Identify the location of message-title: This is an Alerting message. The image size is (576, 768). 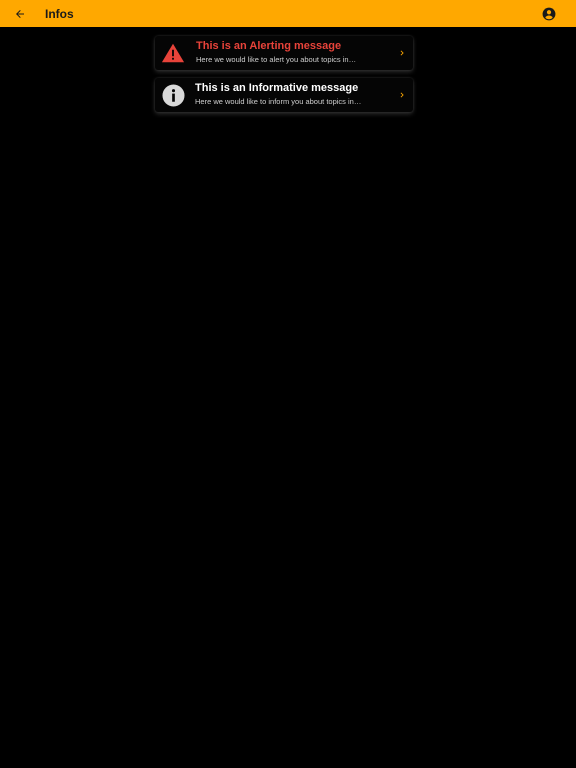
(269, 46).